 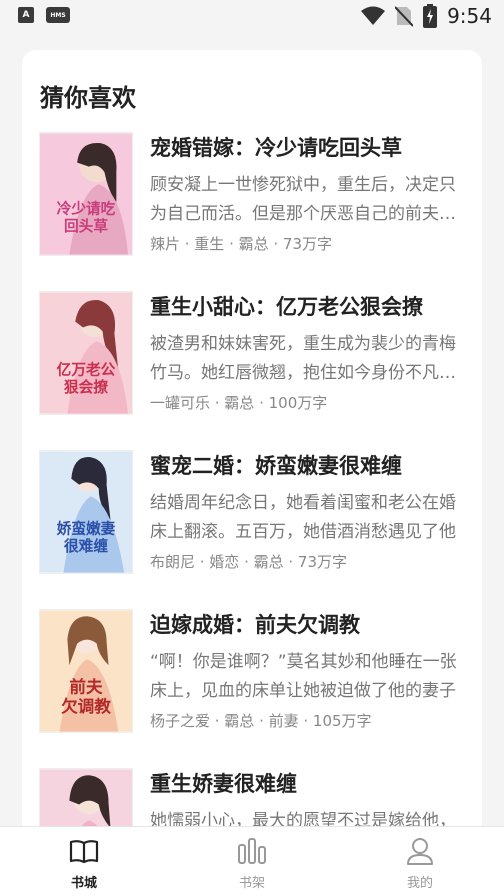 I want to click on tab-bookshelf: 书架, so click(x=252, y=861).